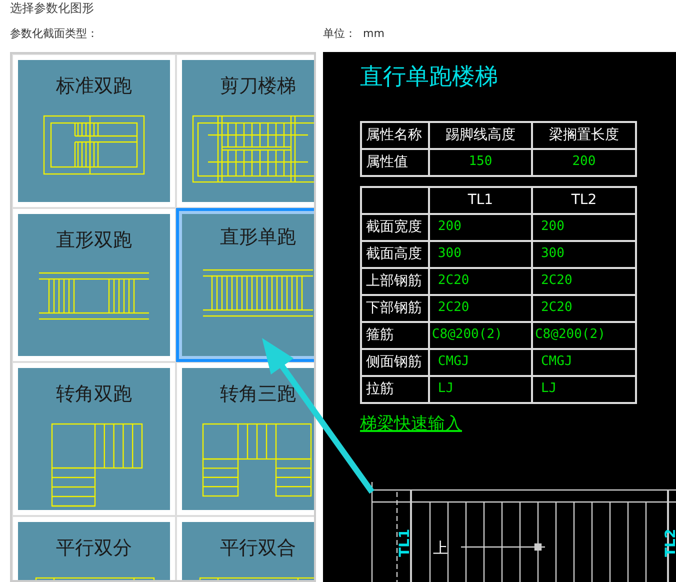  I want to click on stair-type-option: 标准双跑, so click(94, 131).